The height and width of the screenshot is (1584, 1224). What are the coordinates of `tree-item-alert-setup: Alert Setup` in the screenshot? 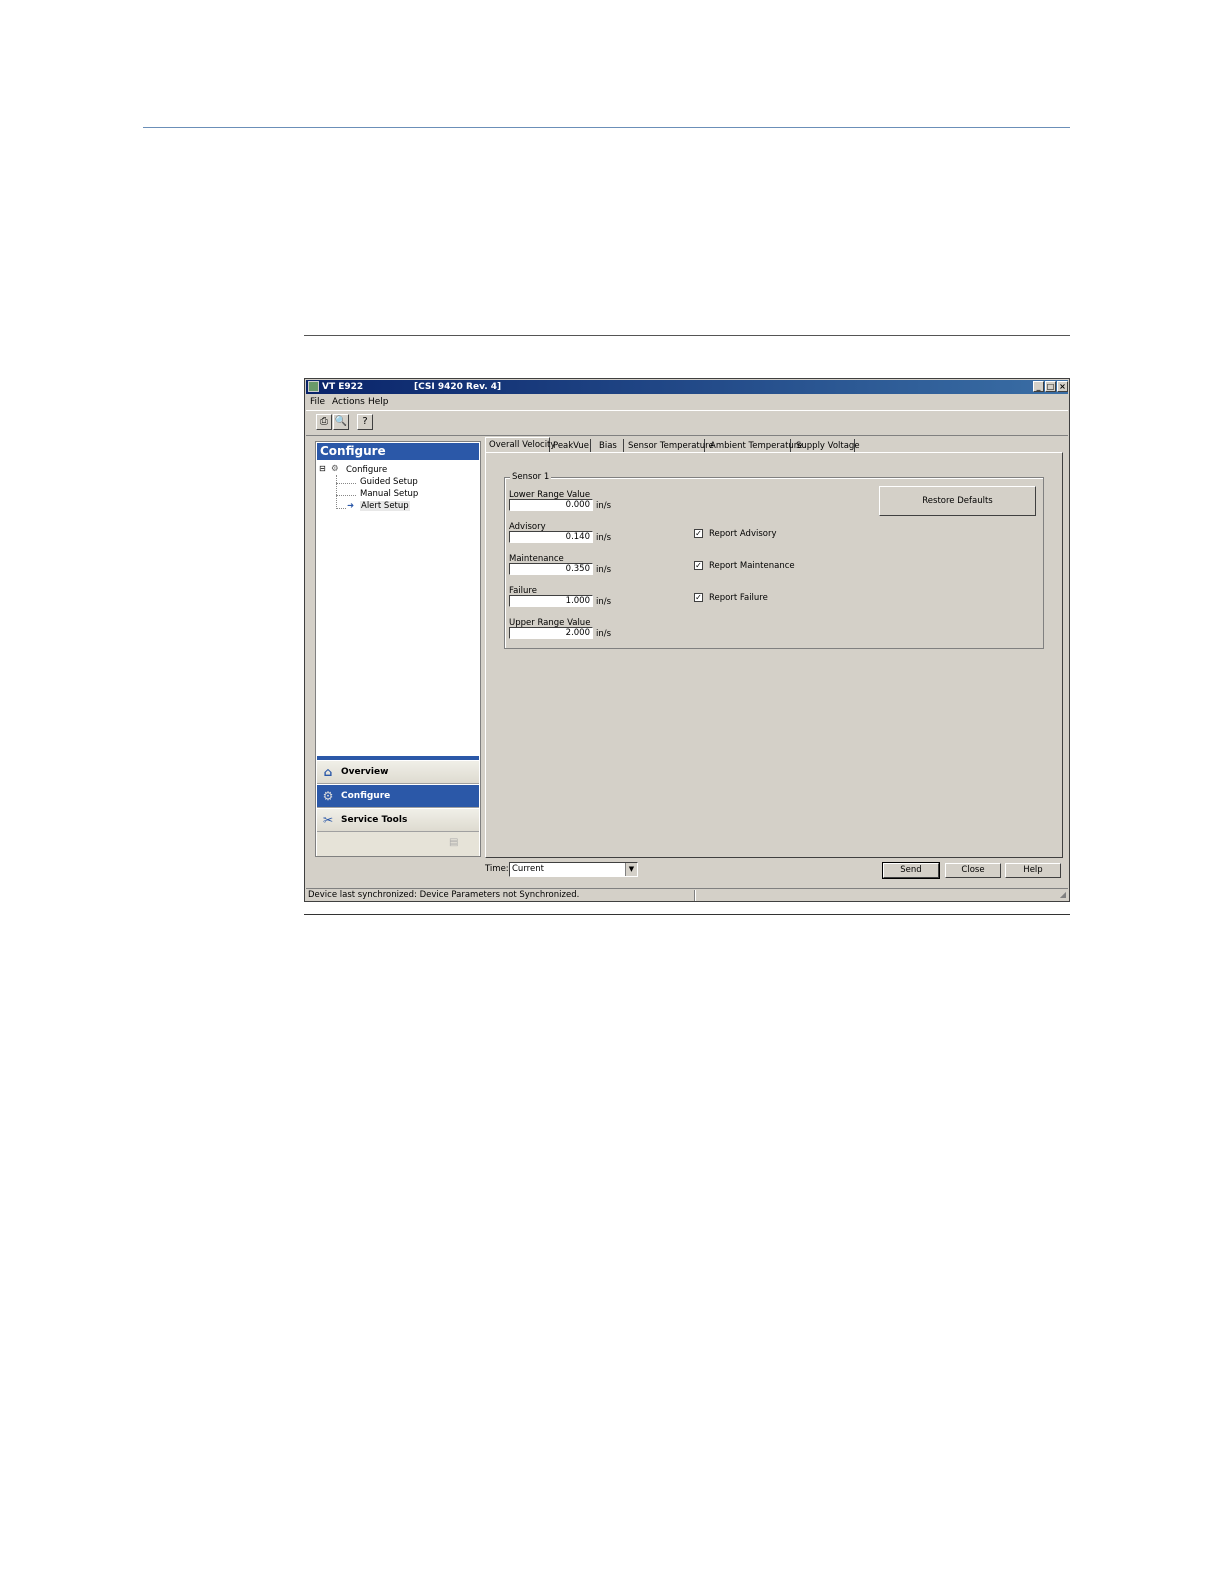 It's located at (385, 506).